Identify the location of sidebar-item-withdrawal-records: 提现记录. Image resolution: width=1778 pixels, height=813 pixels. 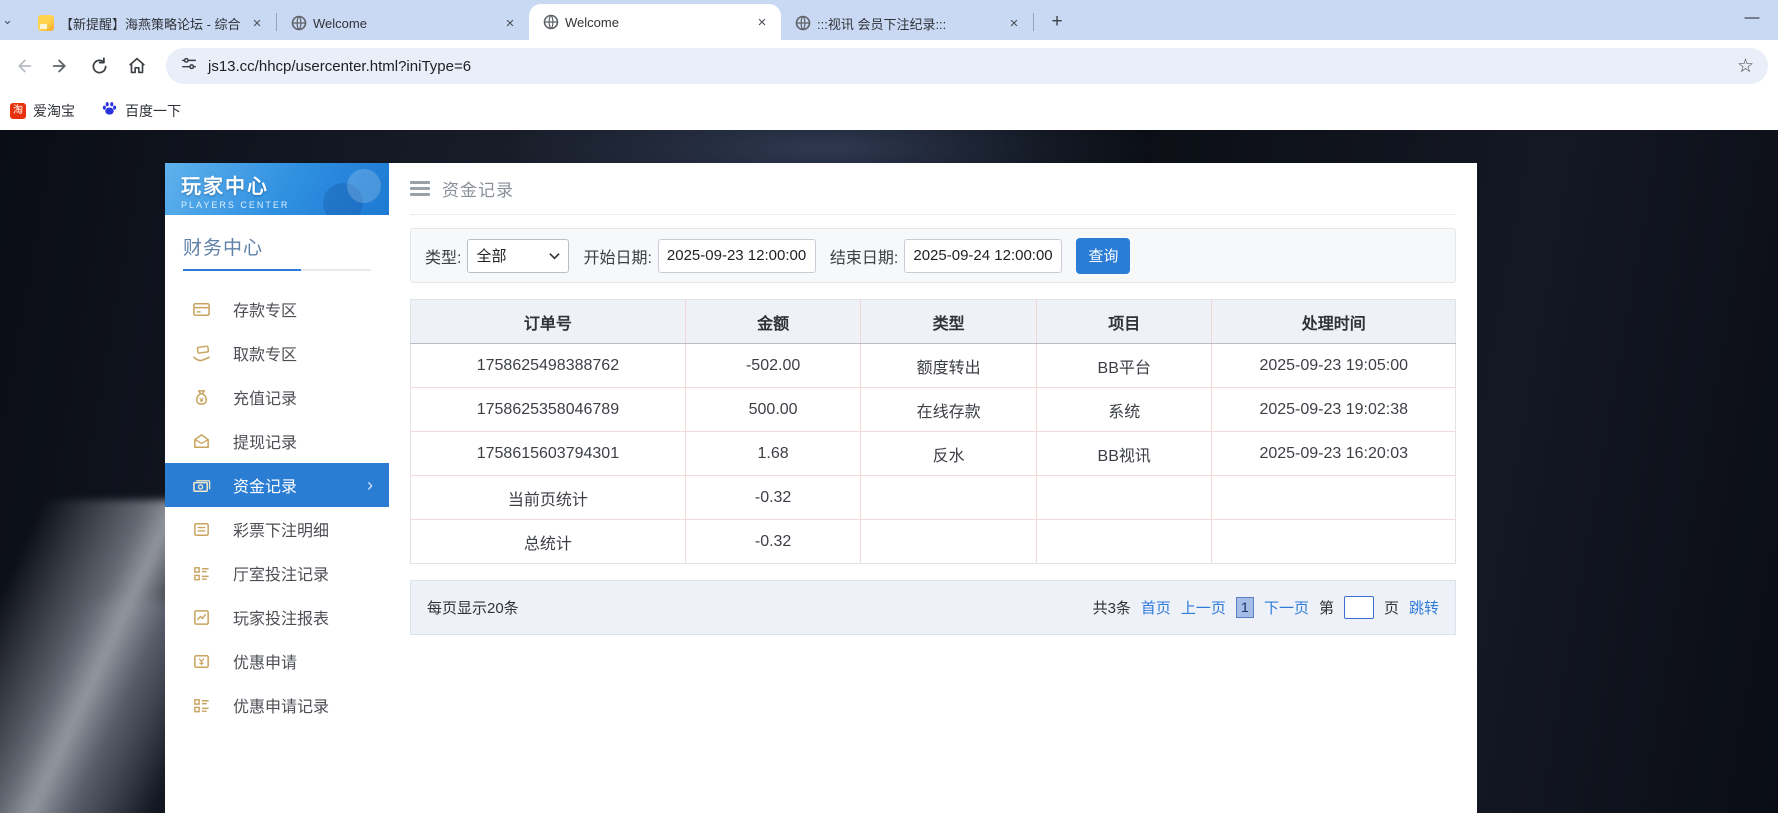
(277, 441).